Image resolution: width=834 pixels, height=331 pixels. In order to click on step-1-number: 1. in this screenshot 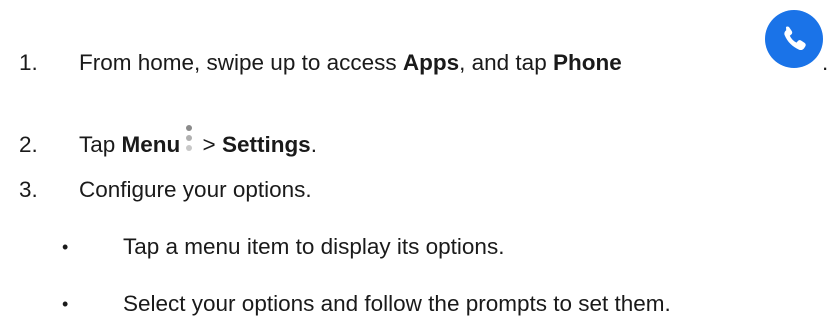, I will do `click(28, 62)`.